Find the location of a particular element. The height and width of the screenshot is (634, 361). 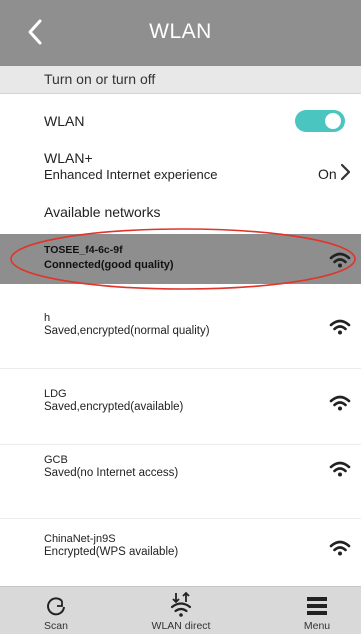

network-name: GCB is located at coordinates (56, 460).